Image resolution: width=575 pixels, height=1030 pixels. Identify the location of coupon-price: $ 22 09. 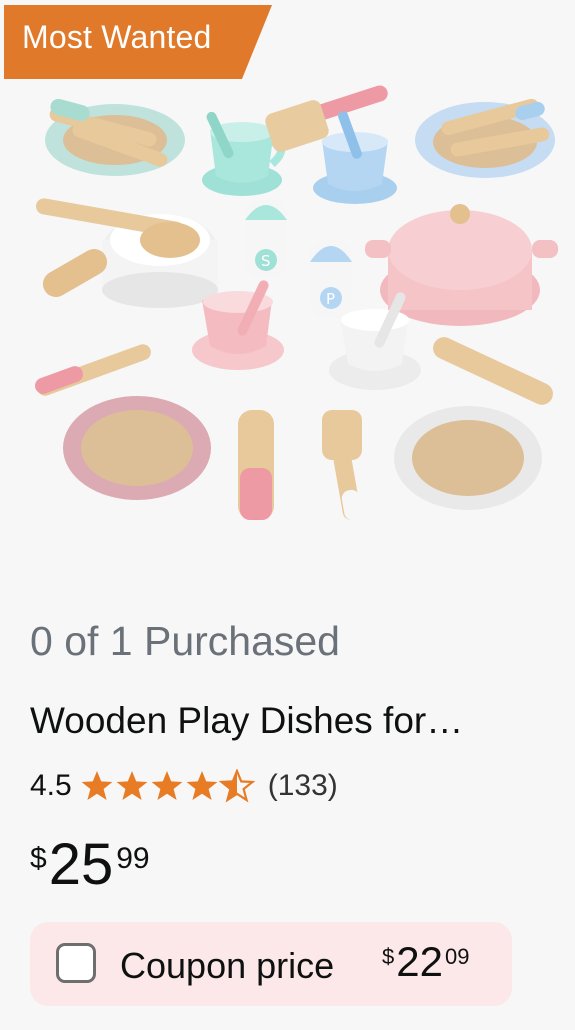
(425, 962).